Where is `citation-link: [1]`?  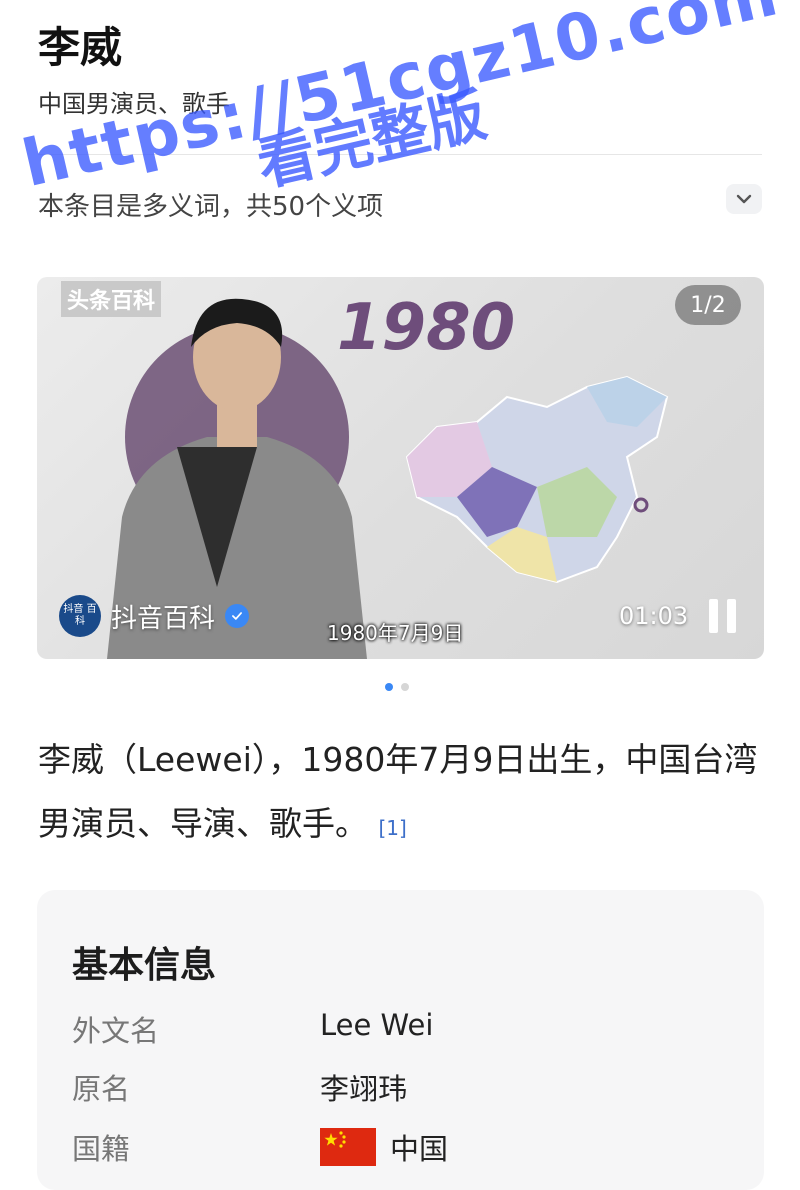
citation-link: [1] is located at coordinates (393, 828).